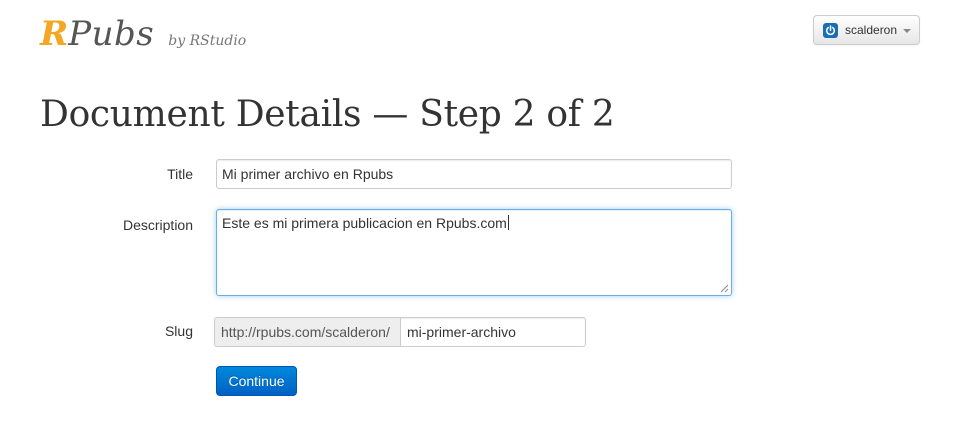  I want to click on rpubs-logo: R Pubs by RStudio, so click(143, 34).